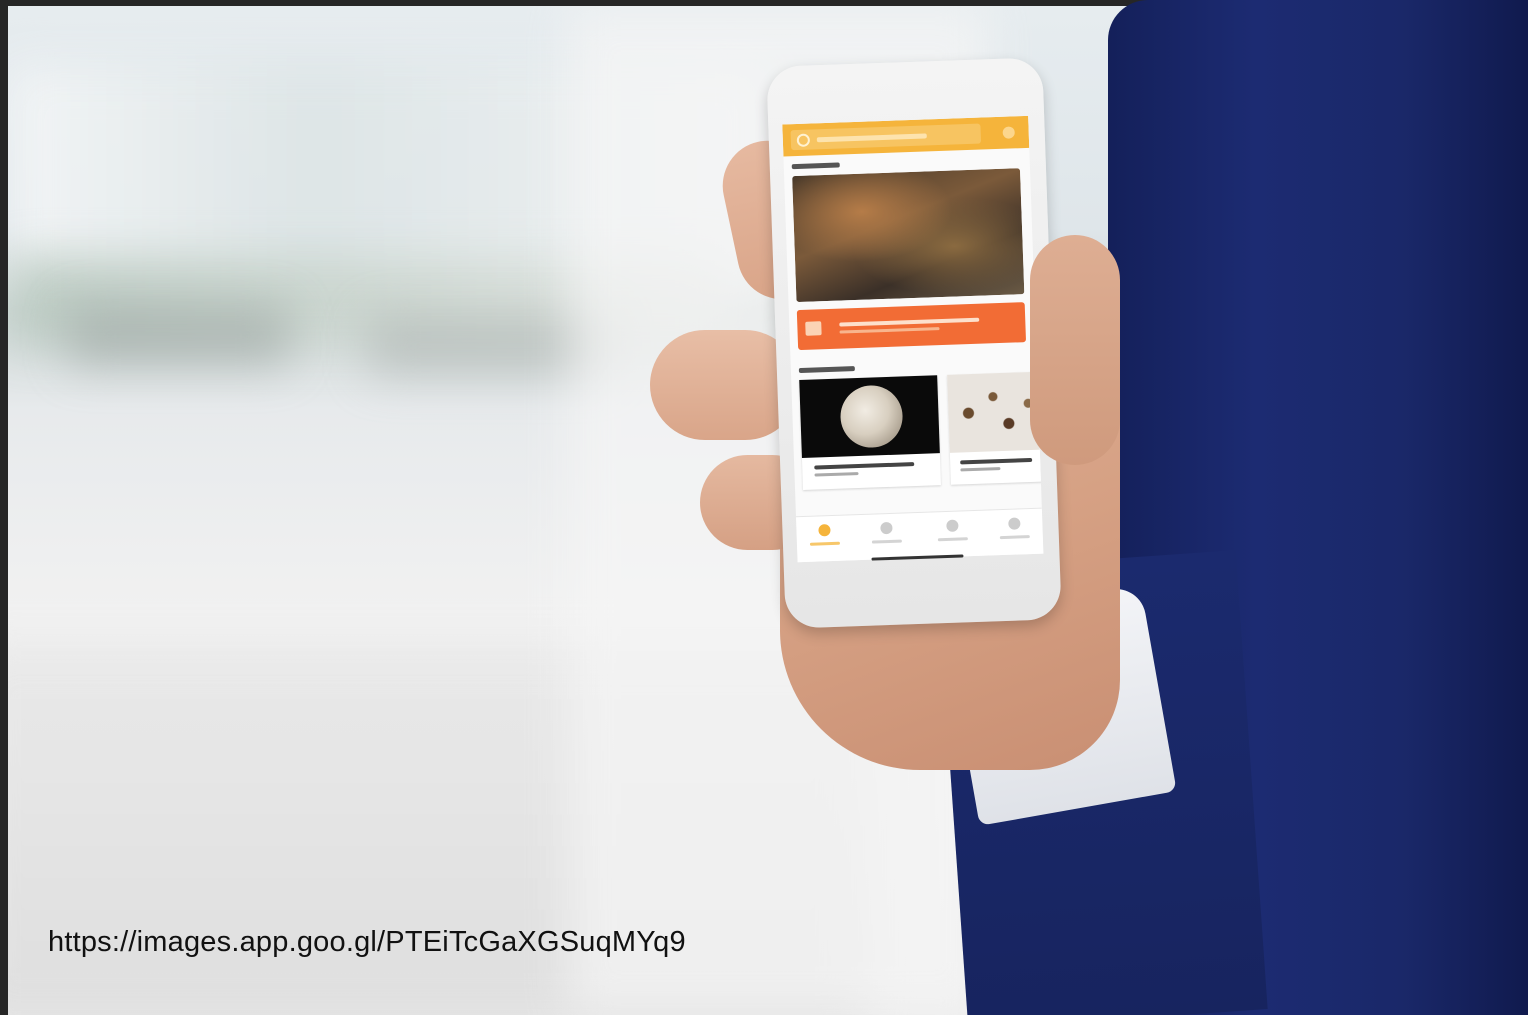  Describe the element at coordinates (1075, 350) in the screenshot. I see `thumb` at that location.